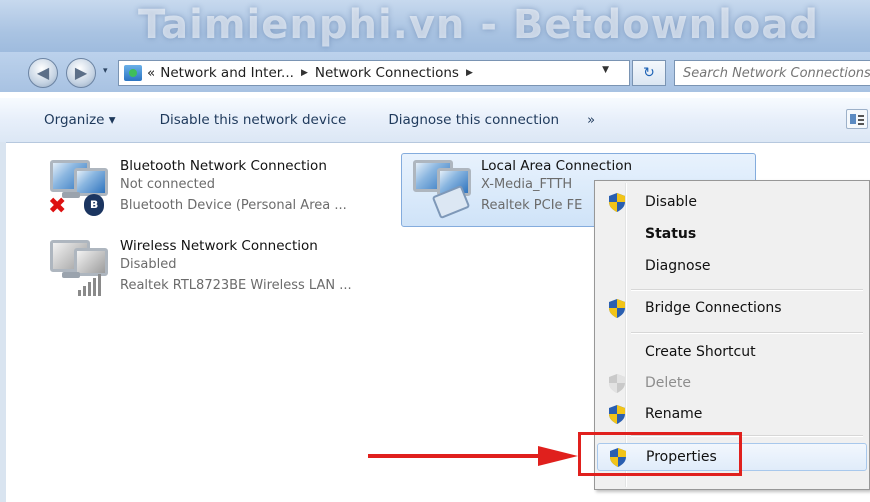 This screenshot has width=870, height=502. What do you see at coordinates (671, 202) in the screenshot?
I see `menu-item-label: Disable` at bounding box center [671, 202].